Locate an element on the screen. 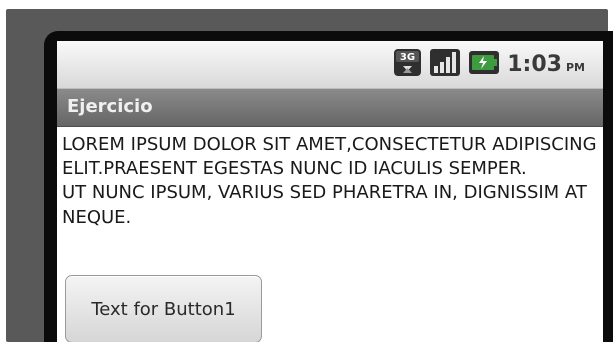  clock-ampm: PM is located at coordinates (575, 67).